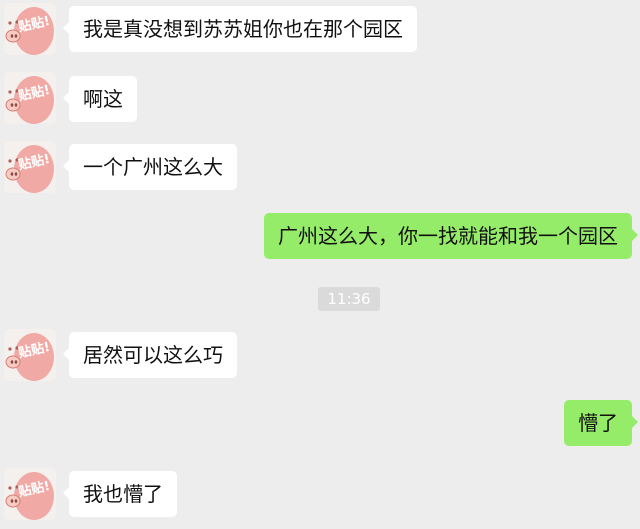 The width and height of the screenshot is (640, 529). I want to click on message-timestamp: 11:36, so click(349, 299).